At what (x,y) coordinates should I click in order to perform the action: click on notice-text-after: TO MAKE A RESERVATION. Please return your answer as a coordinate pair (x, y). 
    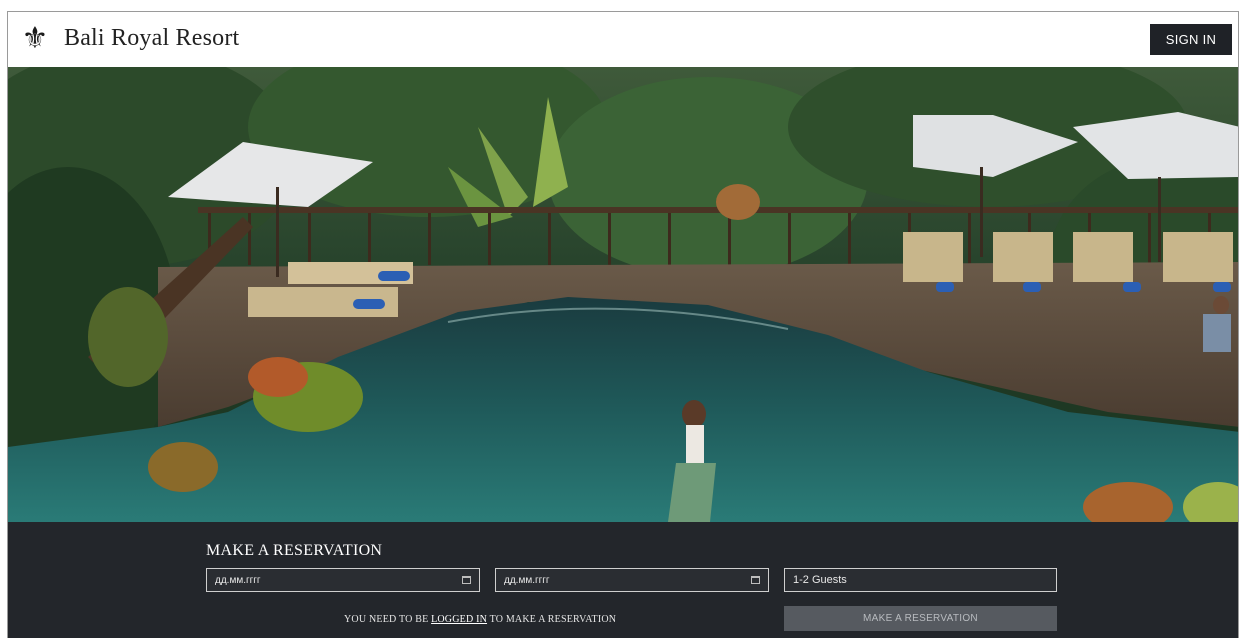
    Looking at the image, I should click on (552, 619).